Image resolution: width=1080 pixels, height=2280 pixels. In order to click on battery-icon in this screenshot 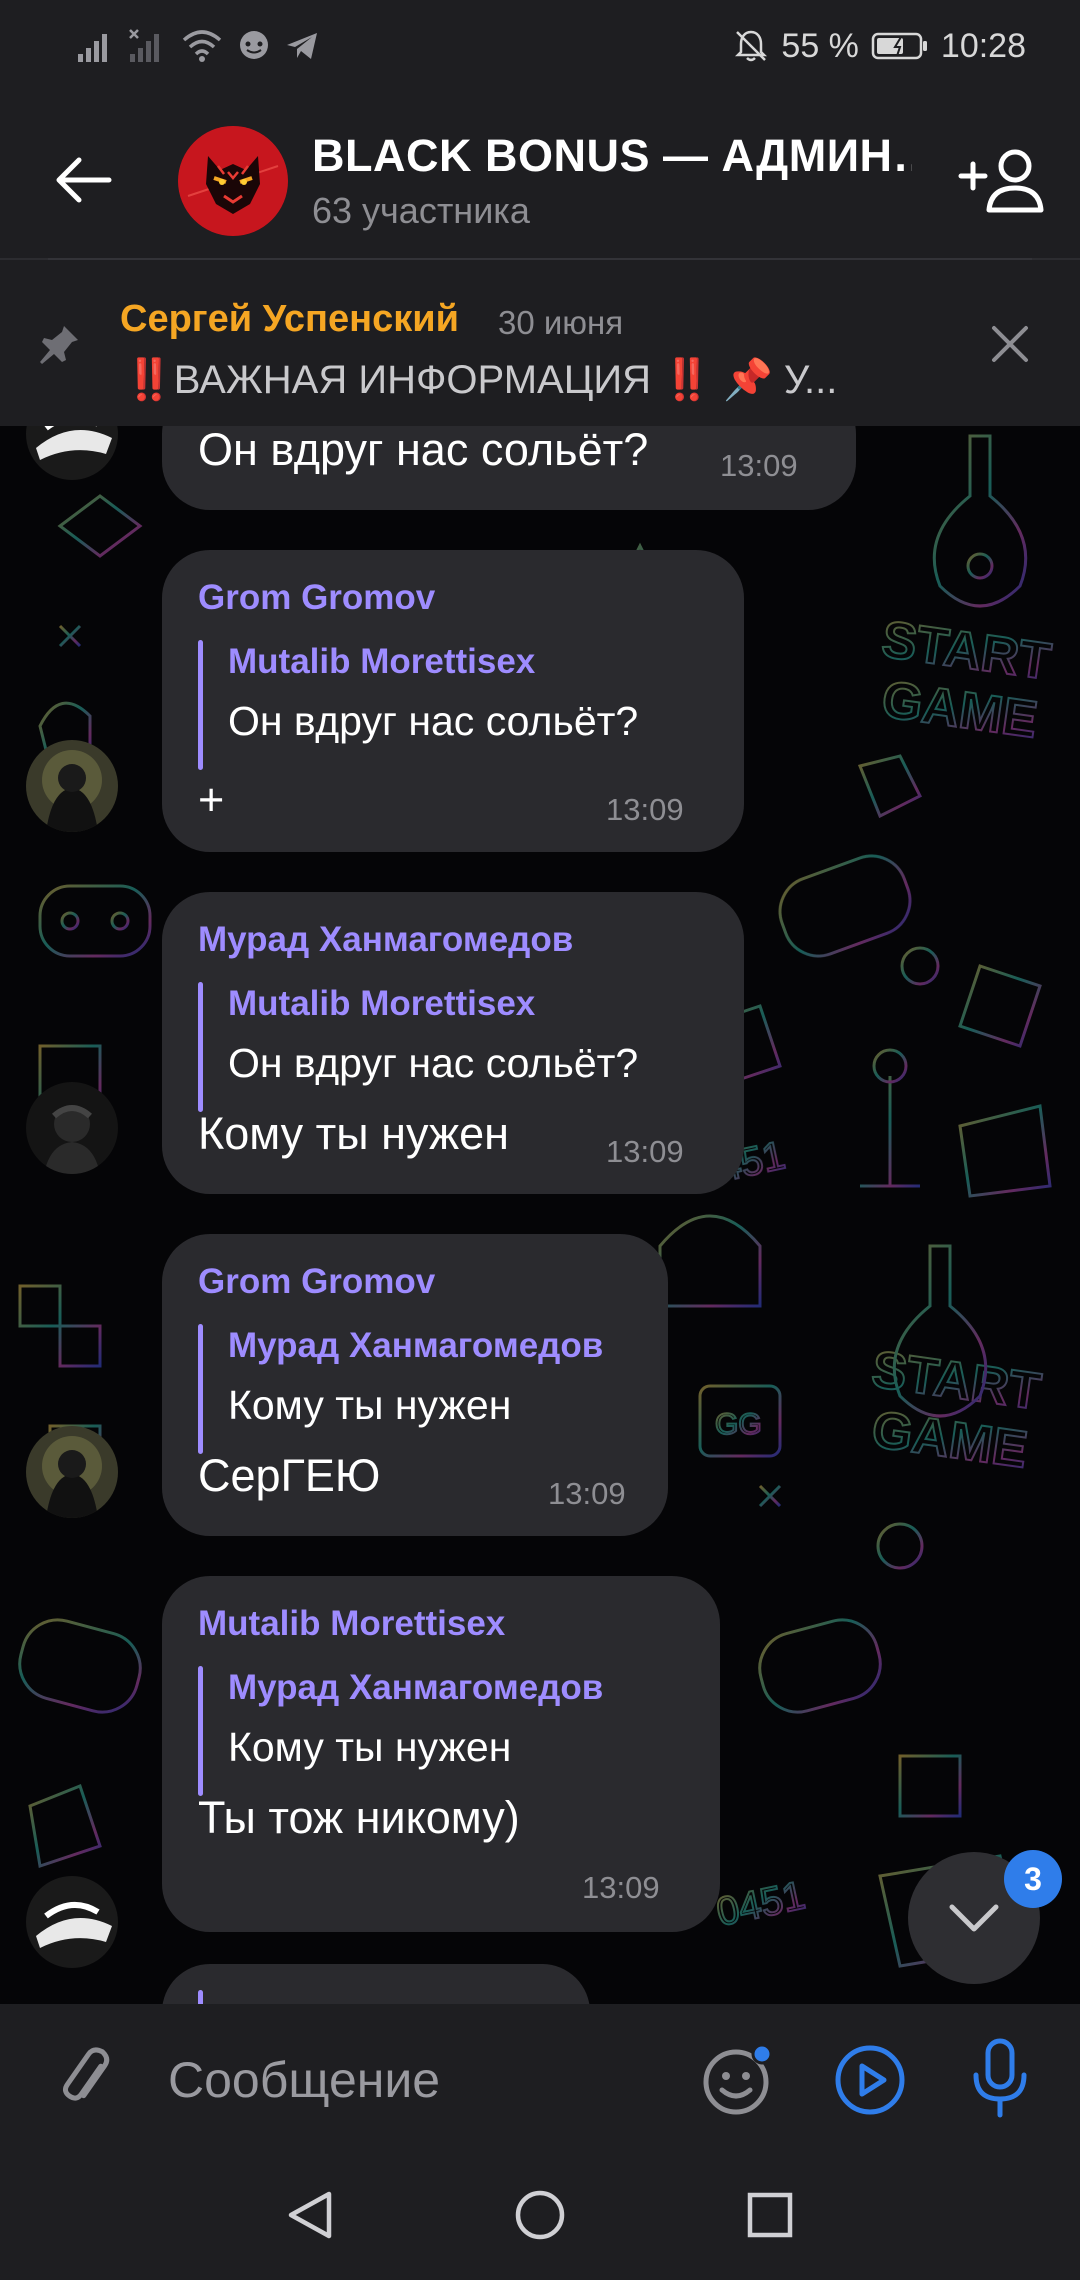, I will do `click(899, 46)`.